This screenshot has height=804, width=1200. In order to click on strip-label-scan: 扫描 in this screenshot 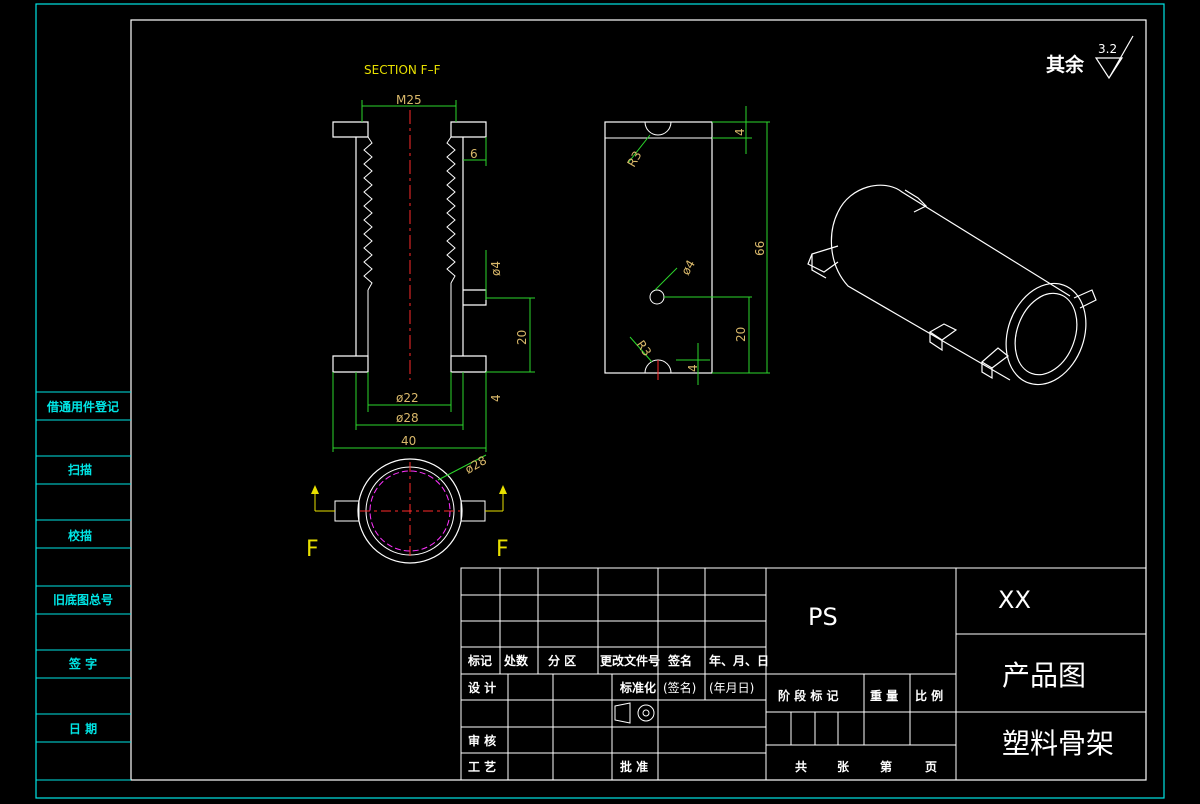, I will do `click(80, 469)`.